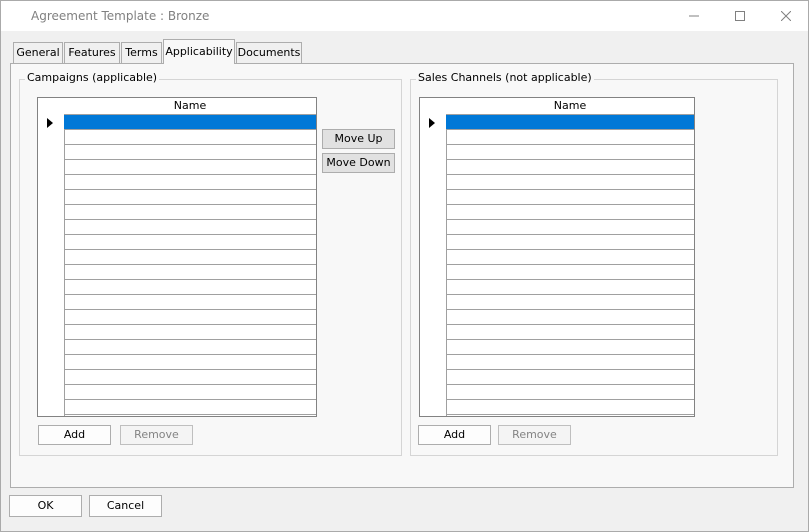 This screenshot has height=532, width=809. What do you see at coordinates (454, 435) in the screenshot?
I see `sales-channels-add-button: Add` at bounding box center [454, 435].